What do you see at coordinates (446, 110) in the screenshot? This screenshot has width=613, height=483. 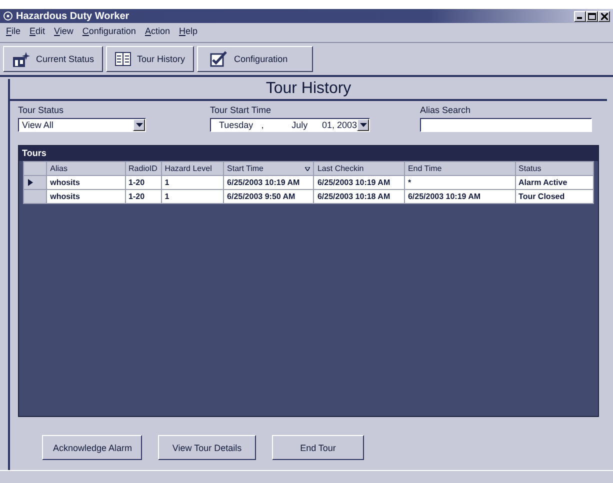 I see `field-label: Alias Search` at bounding box center [446, 110].